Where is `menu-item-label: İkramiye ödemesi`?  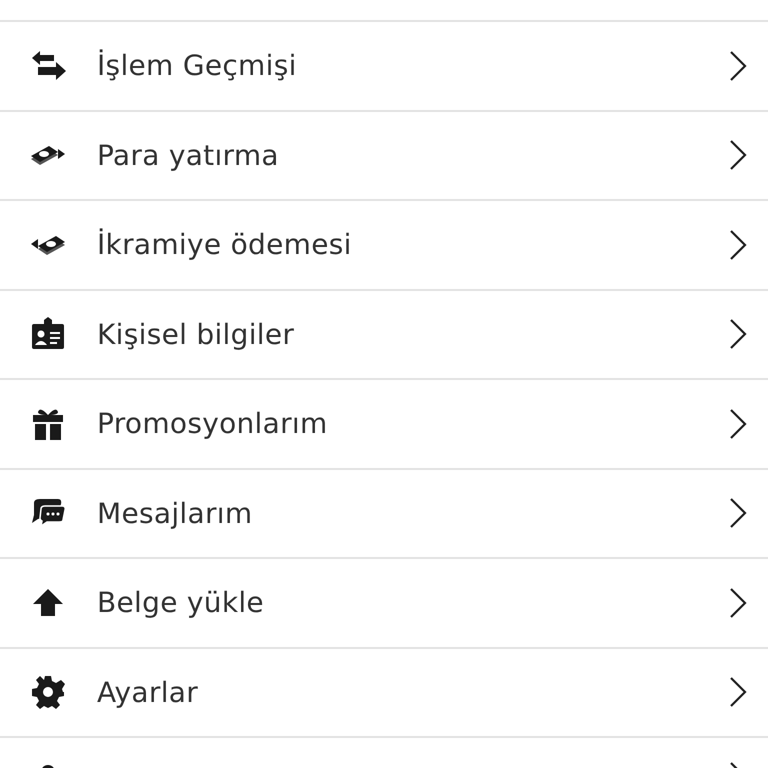
menu-item-label: İkramiye ödemesi is located at coordinates (412, 245).